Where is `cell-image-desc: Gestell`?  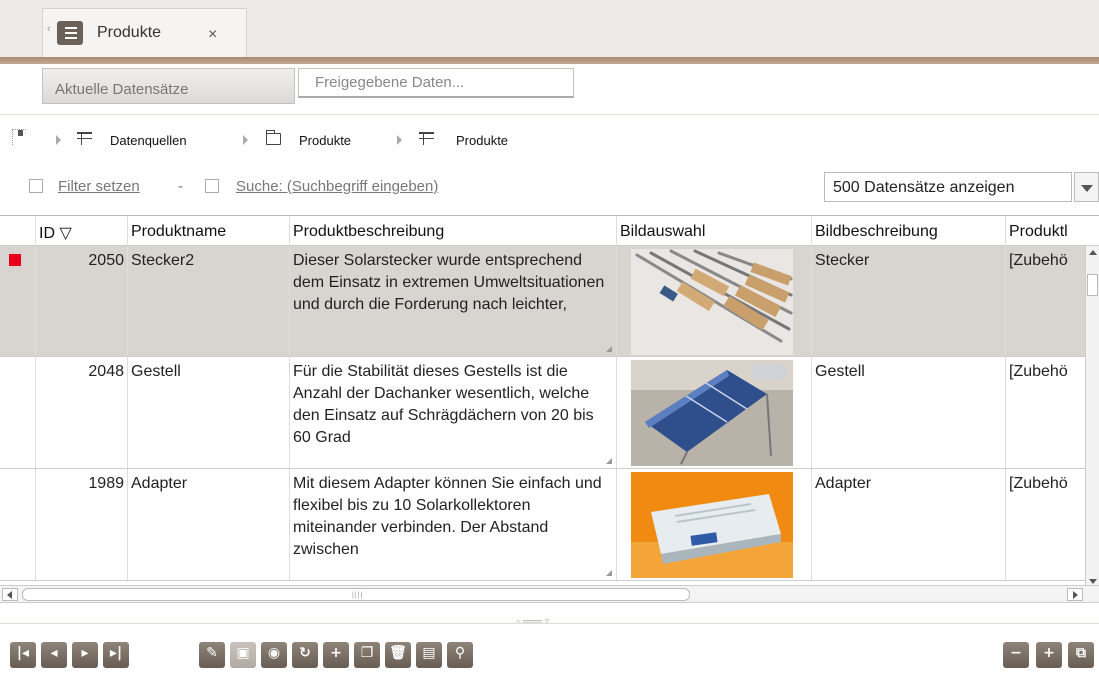 cell-image-desc: Gestell is located at coordinates (908, 412).